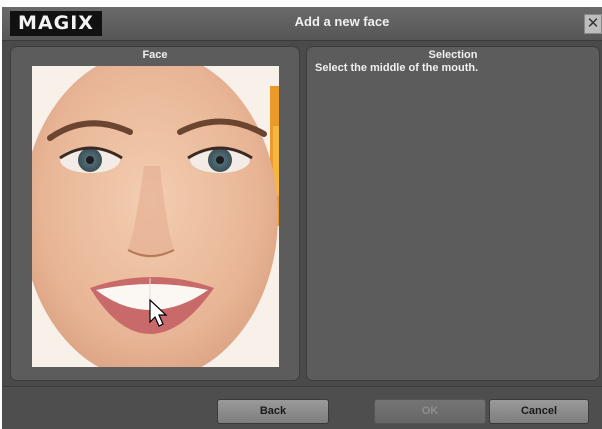 The width and height of the screenshot is (602, 429). What do you see at coordinates (56, 23) in the screenshot?
I see `magix-logo: MAGIX` at bounding box center [56, 23].